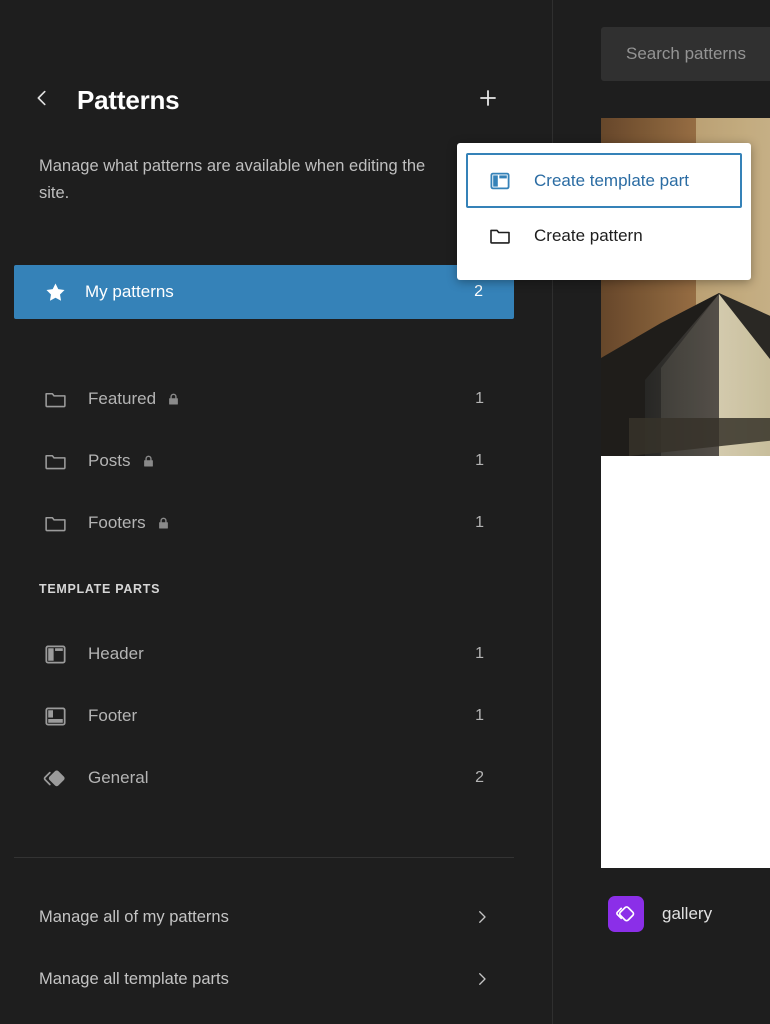  What do you see at coordinates (134, 978) in the screenshot?
I see `link-label: Manage all template parts` at bounding box center [134, 978].